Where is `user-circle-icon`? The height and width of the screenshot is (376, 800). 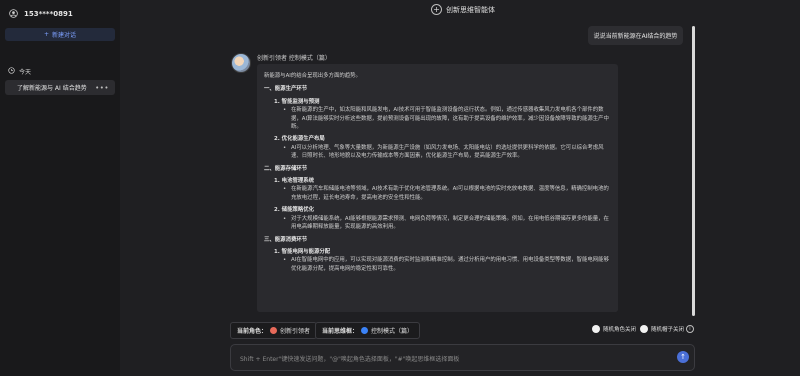 user-circle-icon is located at coordinates (13, 13).